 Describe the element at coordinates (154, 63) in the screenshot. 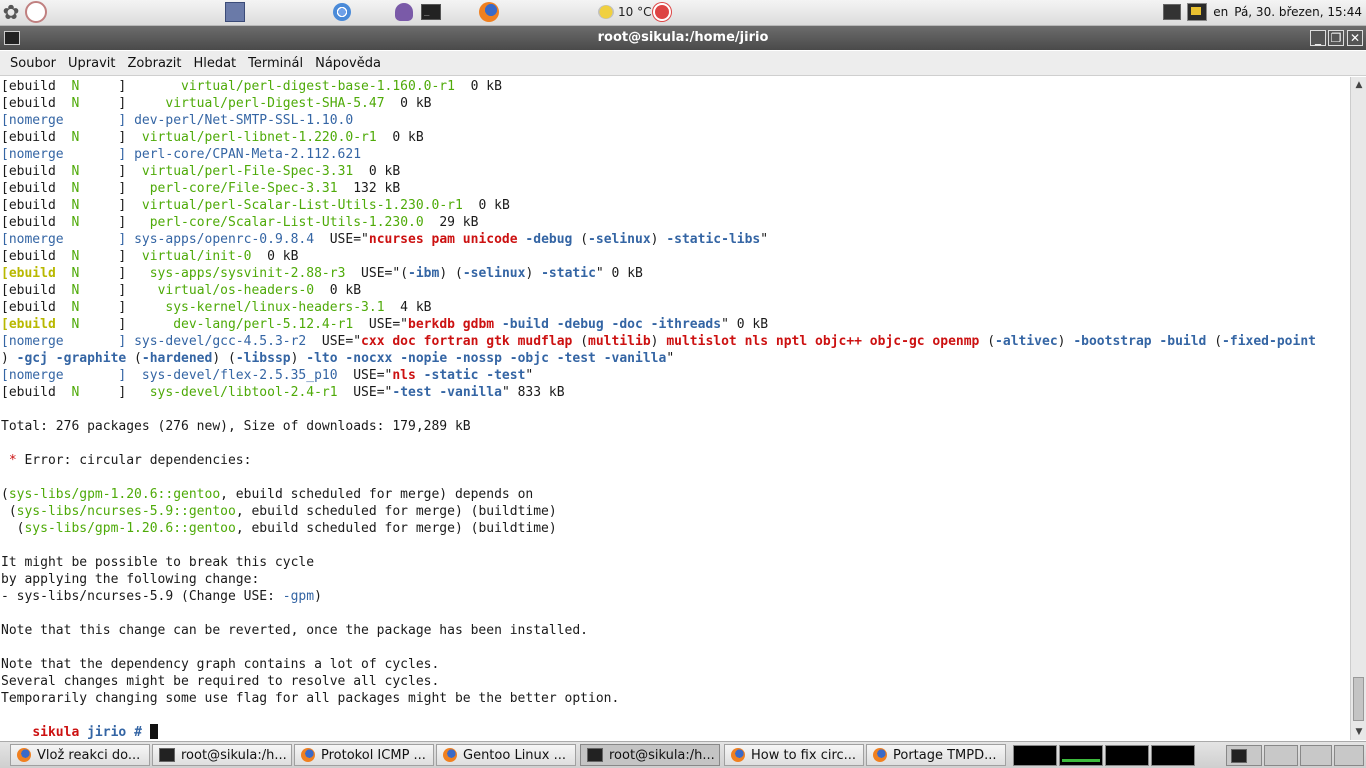

I see `menu-zobrazit: Zobrazit` at that location.